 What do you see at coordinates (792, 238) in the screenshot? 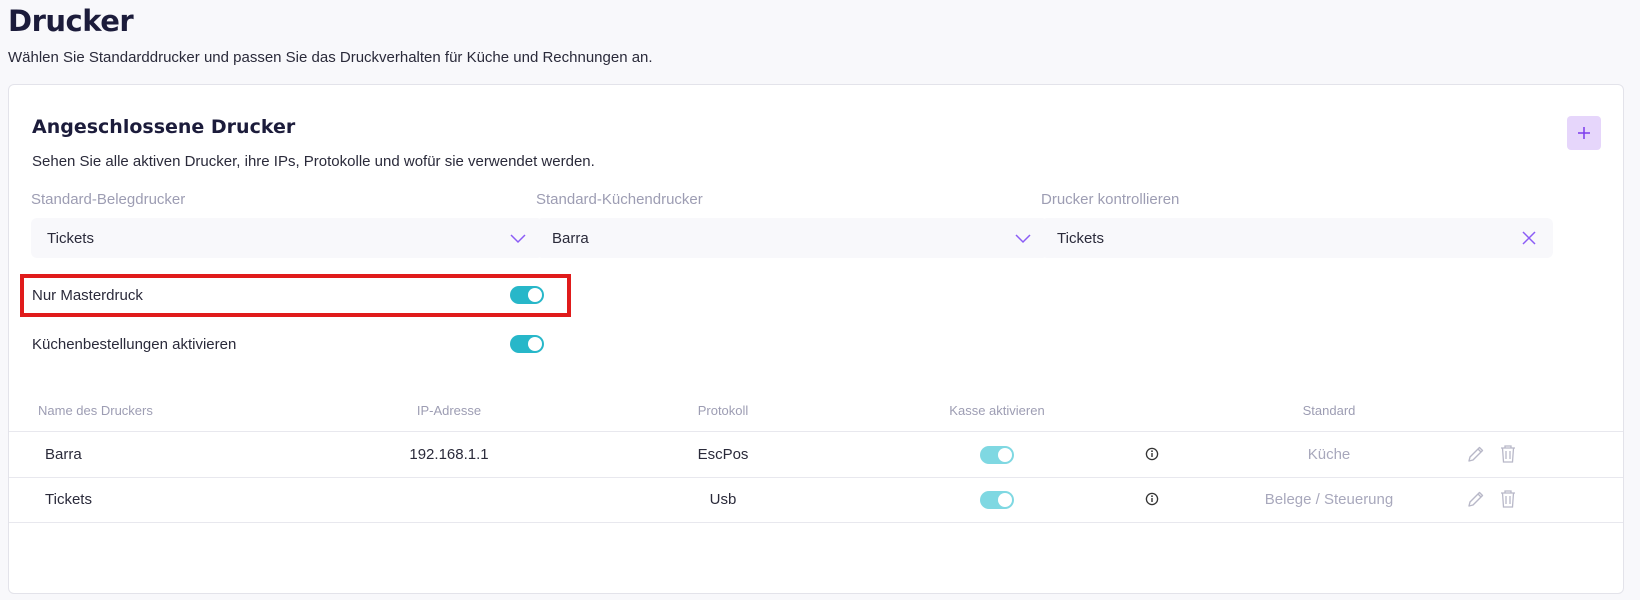
I see `kitchen-printer-select: Barra` at bounding box center [792, 238].